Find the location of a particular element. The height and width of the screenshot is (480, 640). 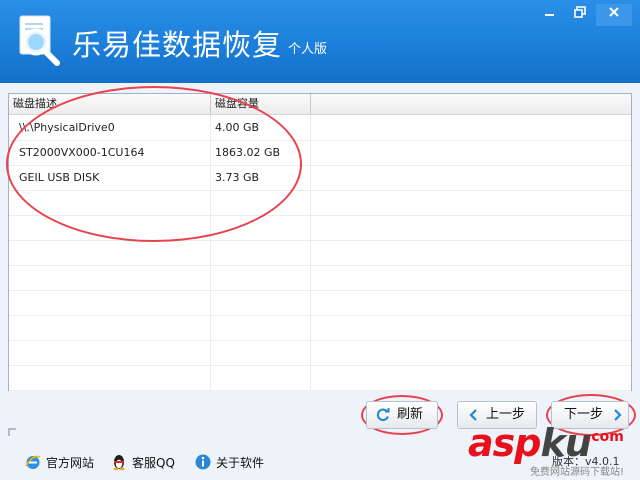

disk-capacity-cell: 4.00 GB is located at coordinates (261, 127).